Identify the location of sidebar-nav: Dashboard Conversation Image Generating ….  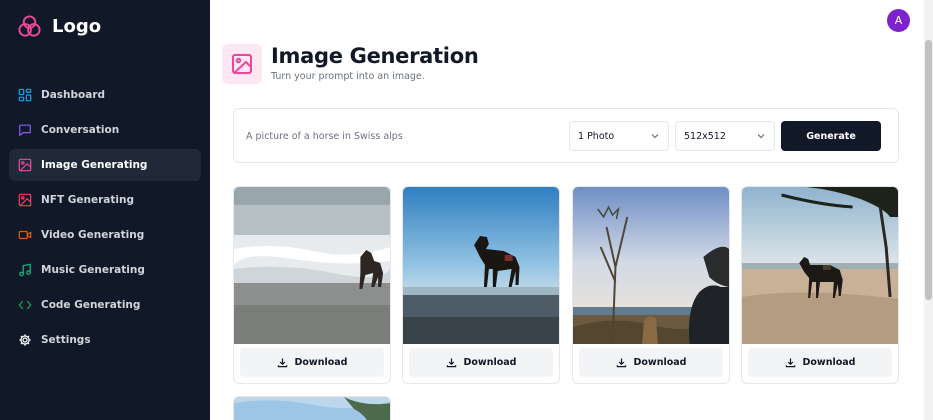
(105, 219).